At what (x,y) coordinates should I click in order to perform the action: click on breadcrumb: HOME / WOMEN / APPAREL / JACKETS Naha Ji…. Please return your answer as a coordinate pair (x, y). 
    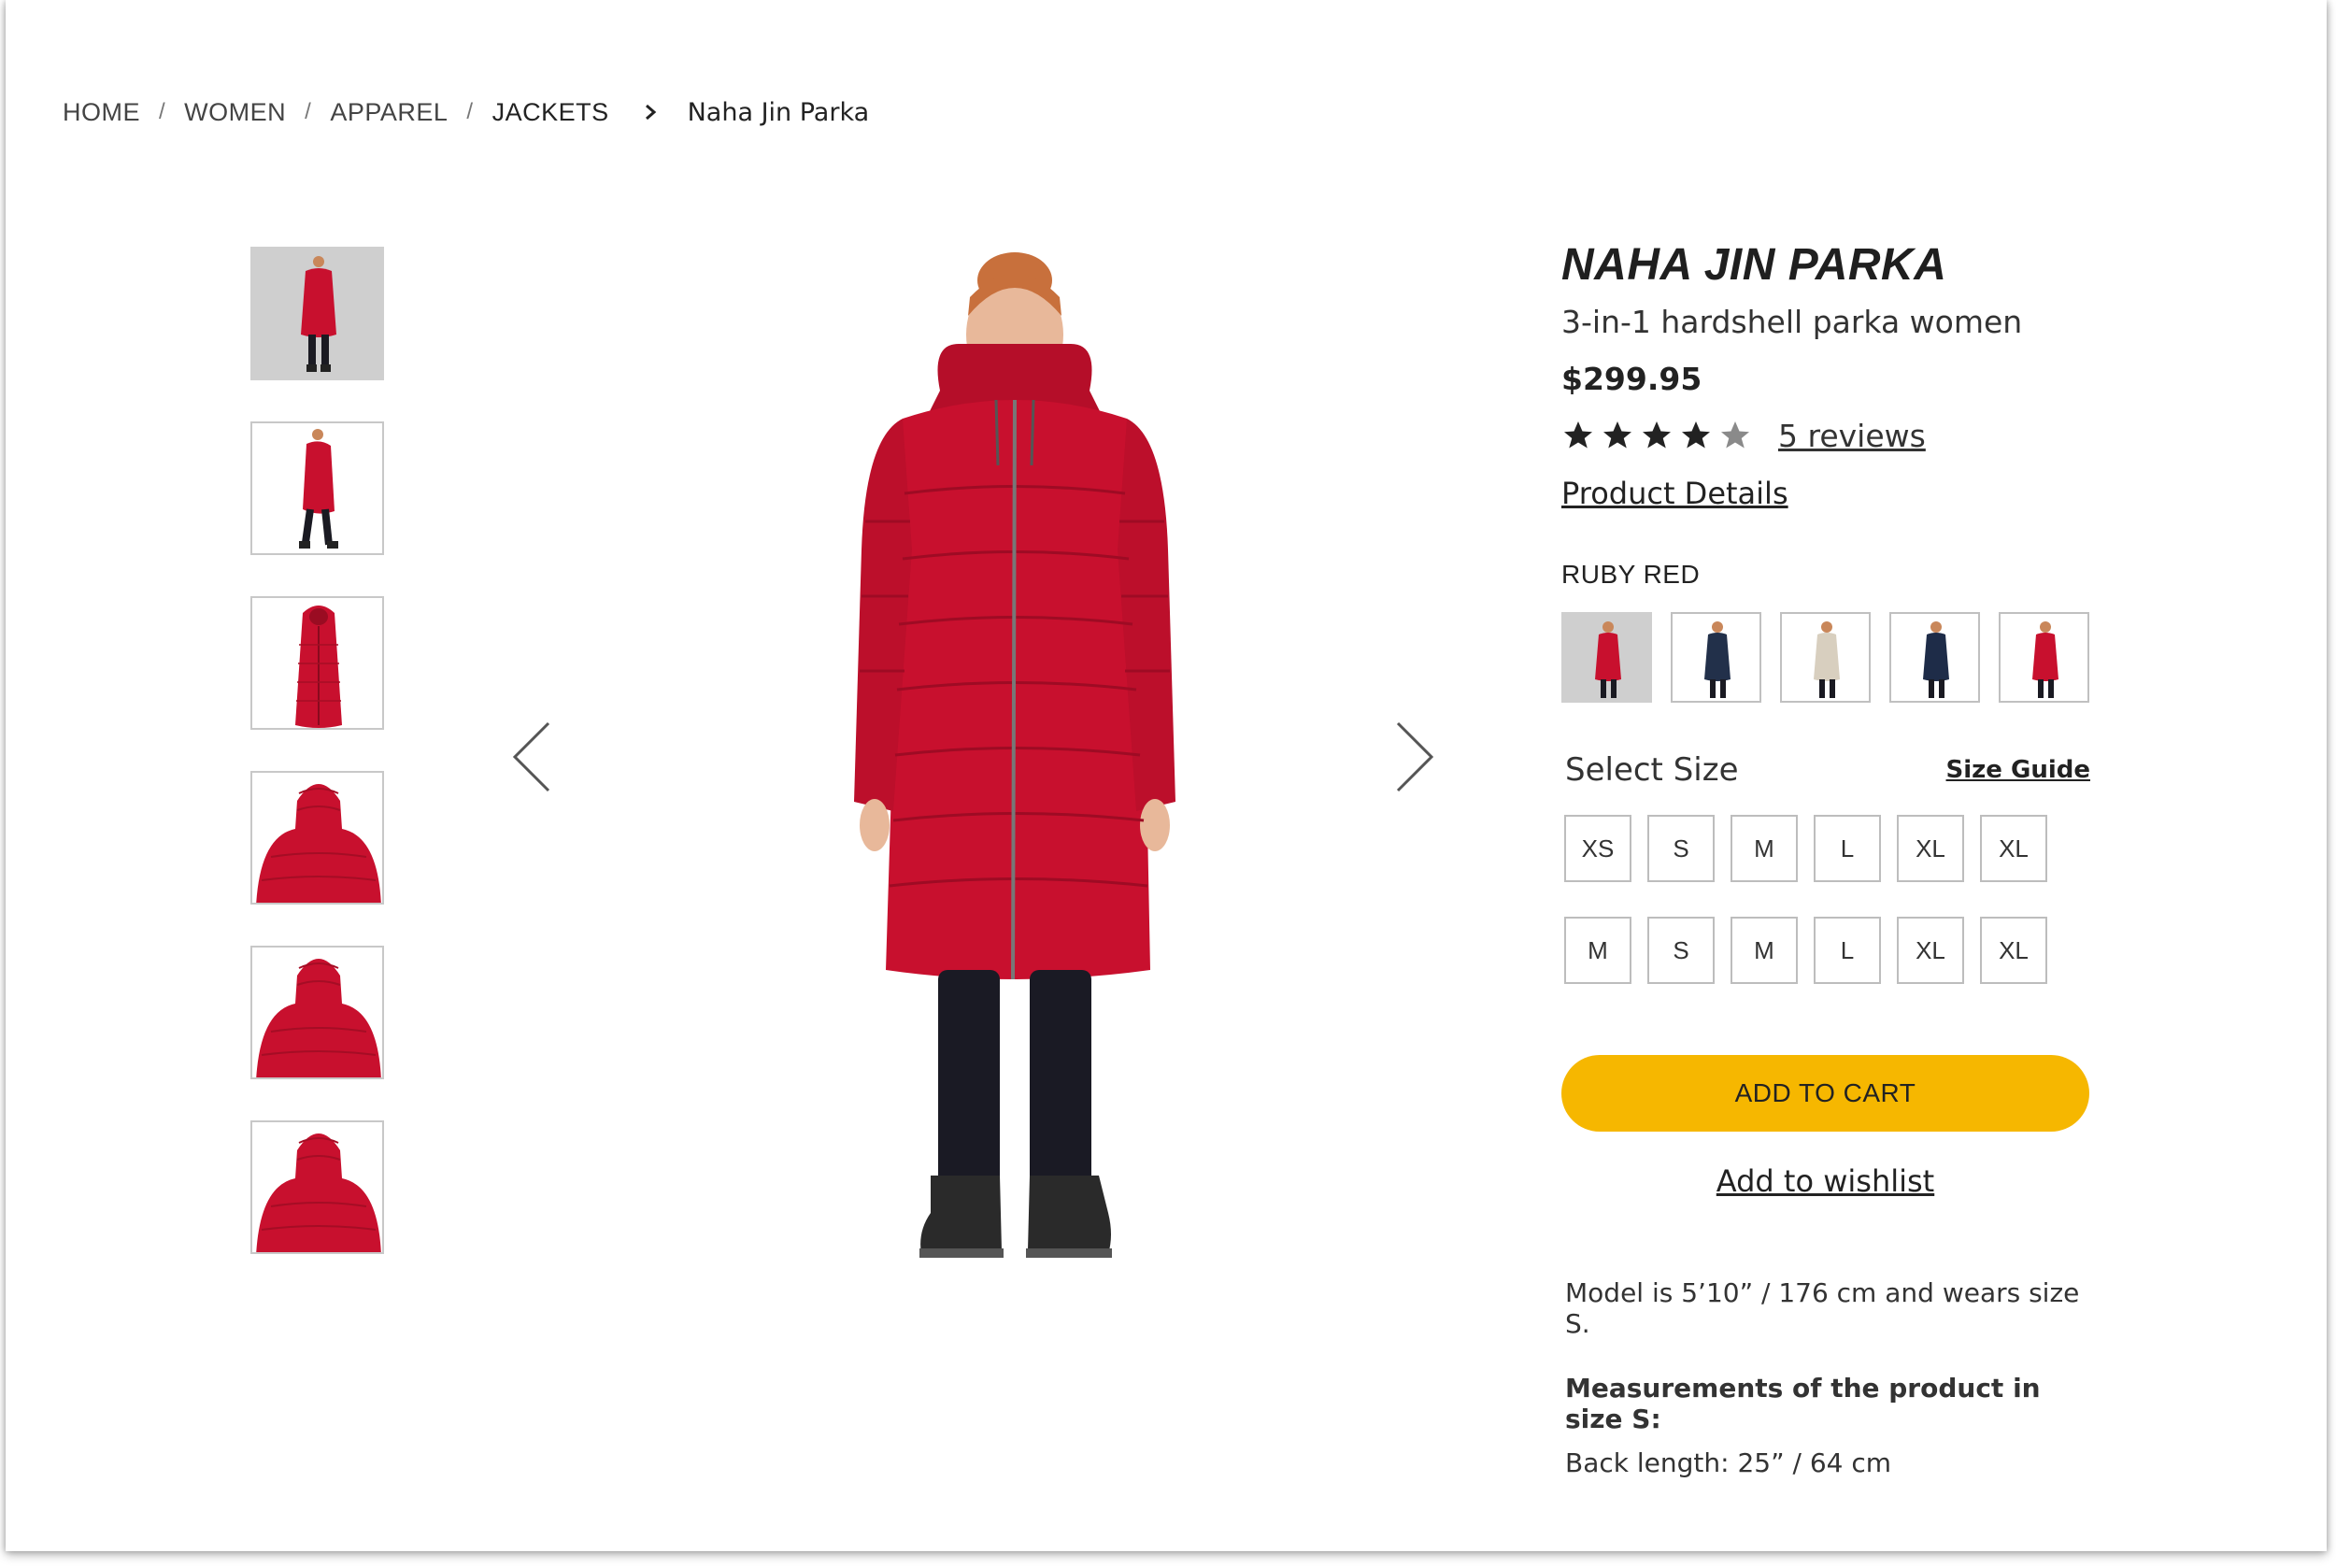
    Looking at the image, I should click on (466, 112).